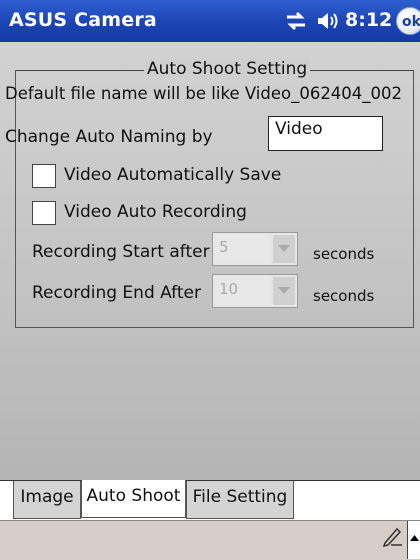 The image size is (420, 560). I want to click on start-dropdown: 5, so click(255, 249).